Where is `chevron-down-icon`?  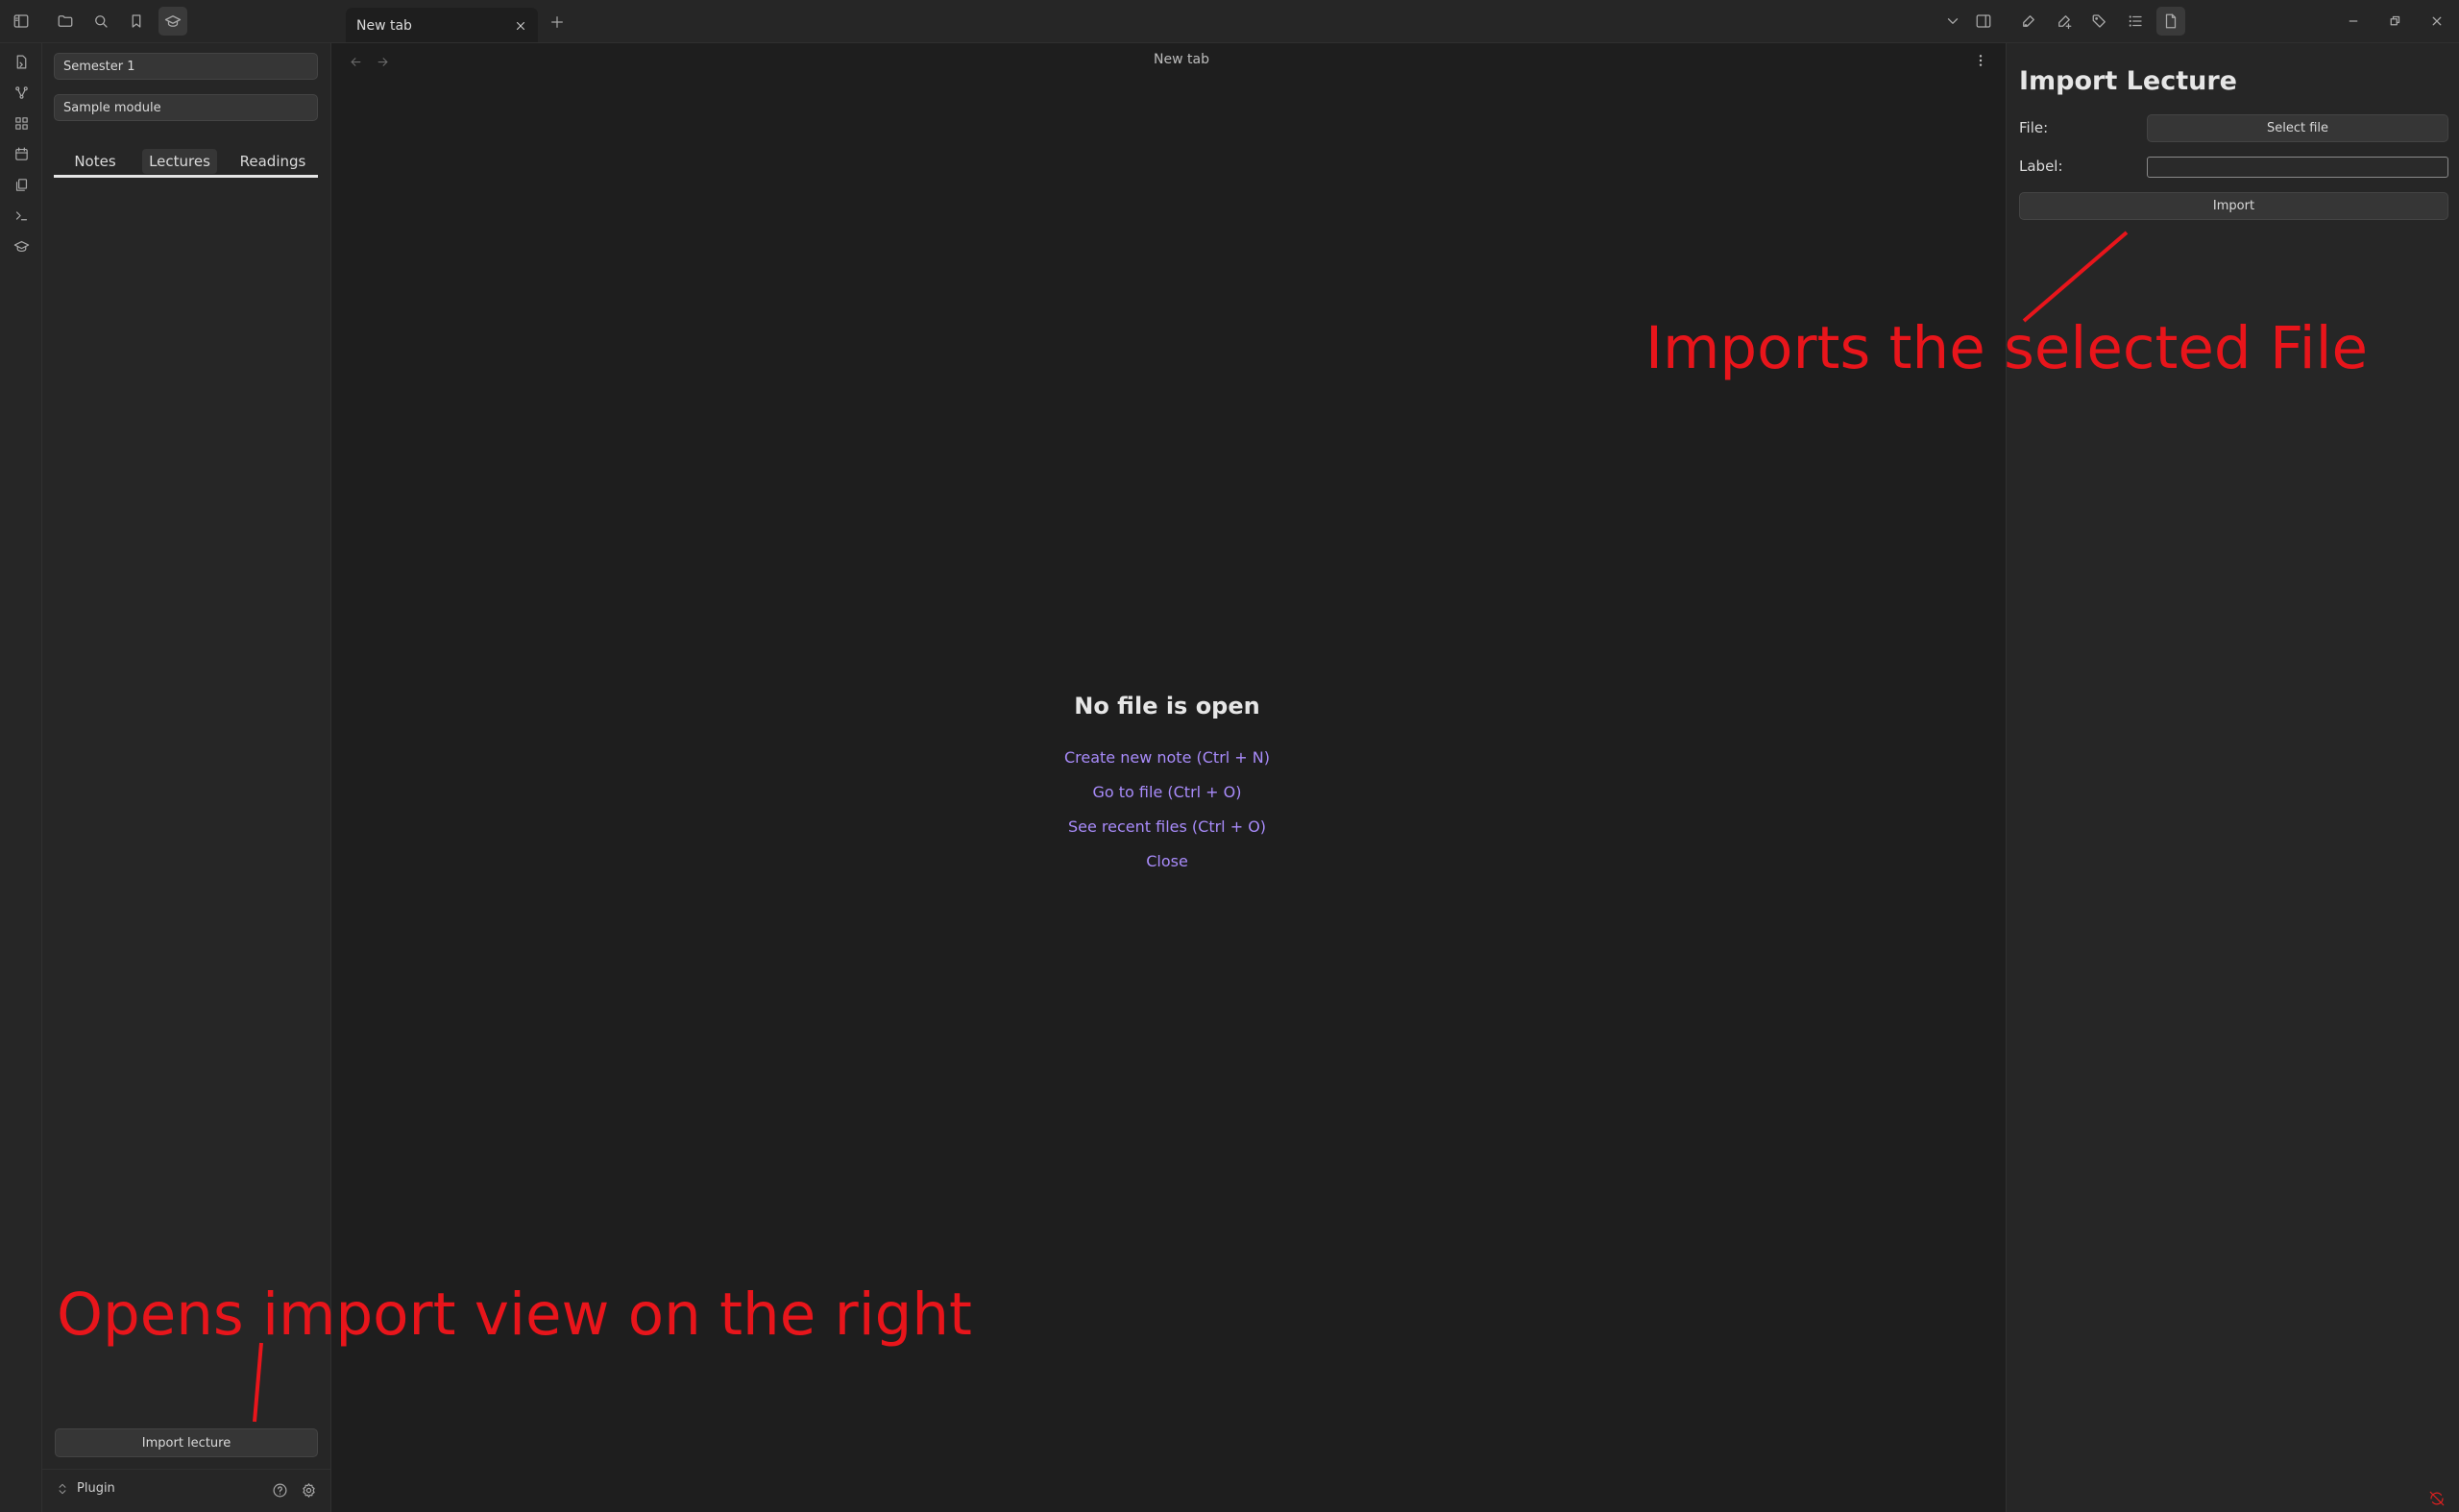 chevron-down-icon is located at coordinates (1952, 21).